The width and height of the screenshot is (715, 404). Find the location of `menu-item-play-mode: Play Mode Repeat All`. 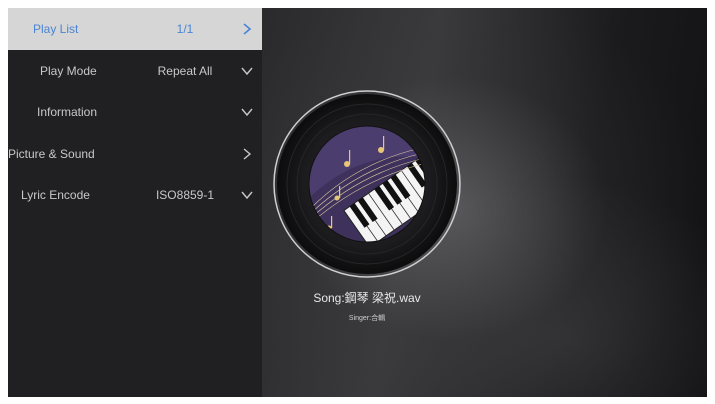

menu-item-play-mode: Play Mode Repeat All is located at coordinates (135, 71).